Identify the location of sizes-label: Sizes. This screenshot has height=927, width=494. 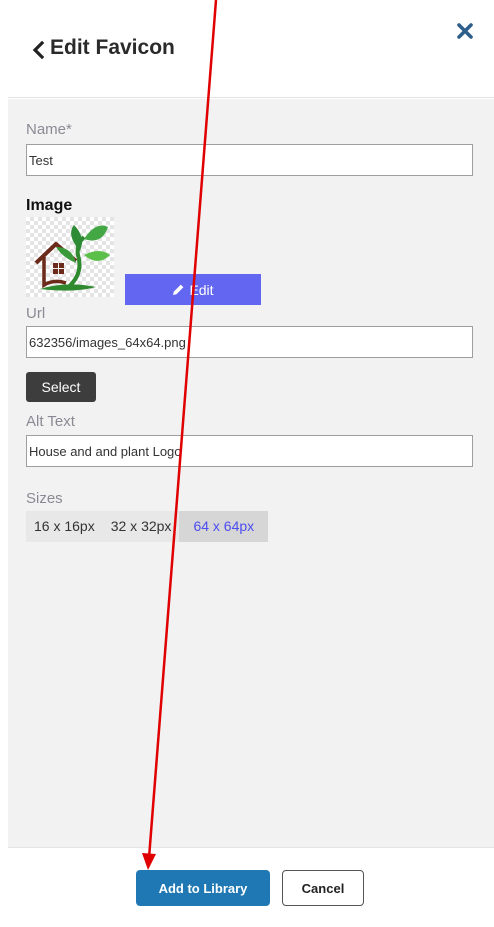
(44, 498).